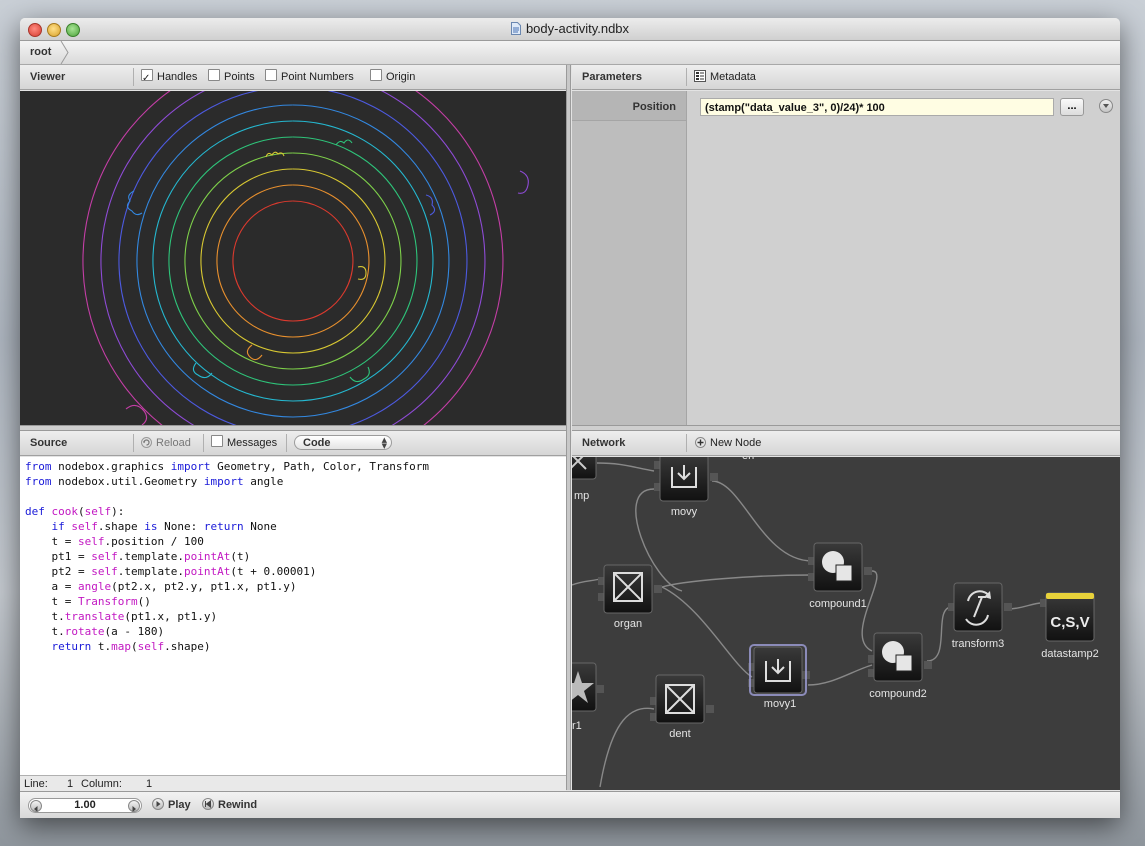 The image size is (1145, 846). I want to click on frame-increment-button, so click(134, 806).